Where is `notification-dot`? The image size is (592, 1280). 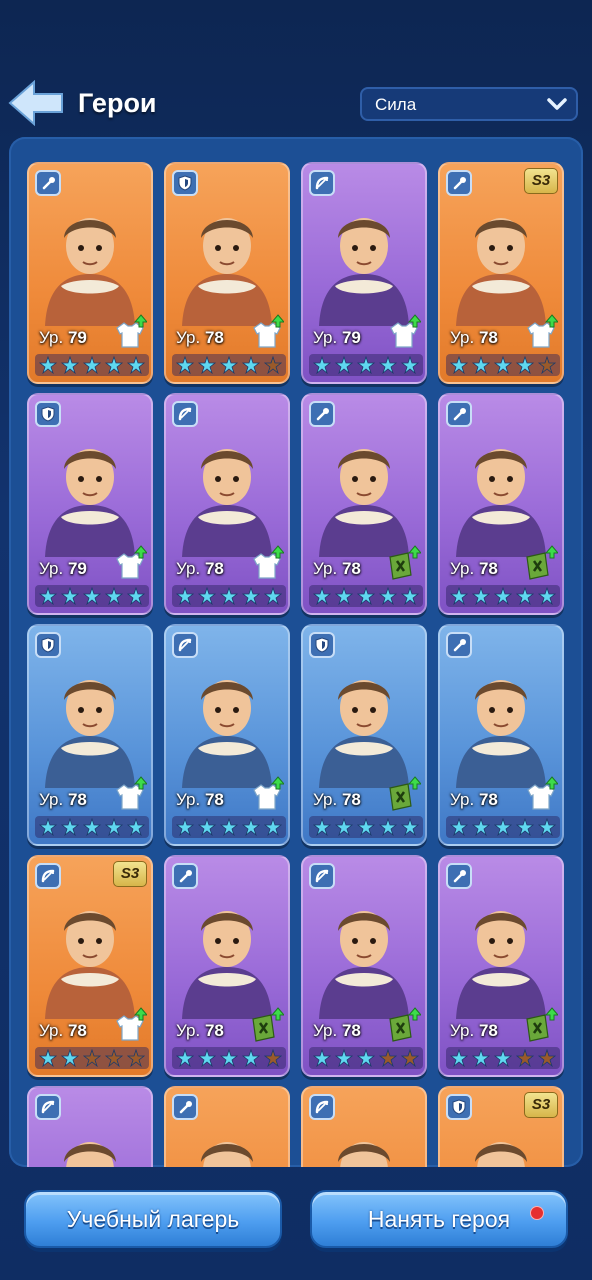
notification-dot is located at coordinates (537, 1213).